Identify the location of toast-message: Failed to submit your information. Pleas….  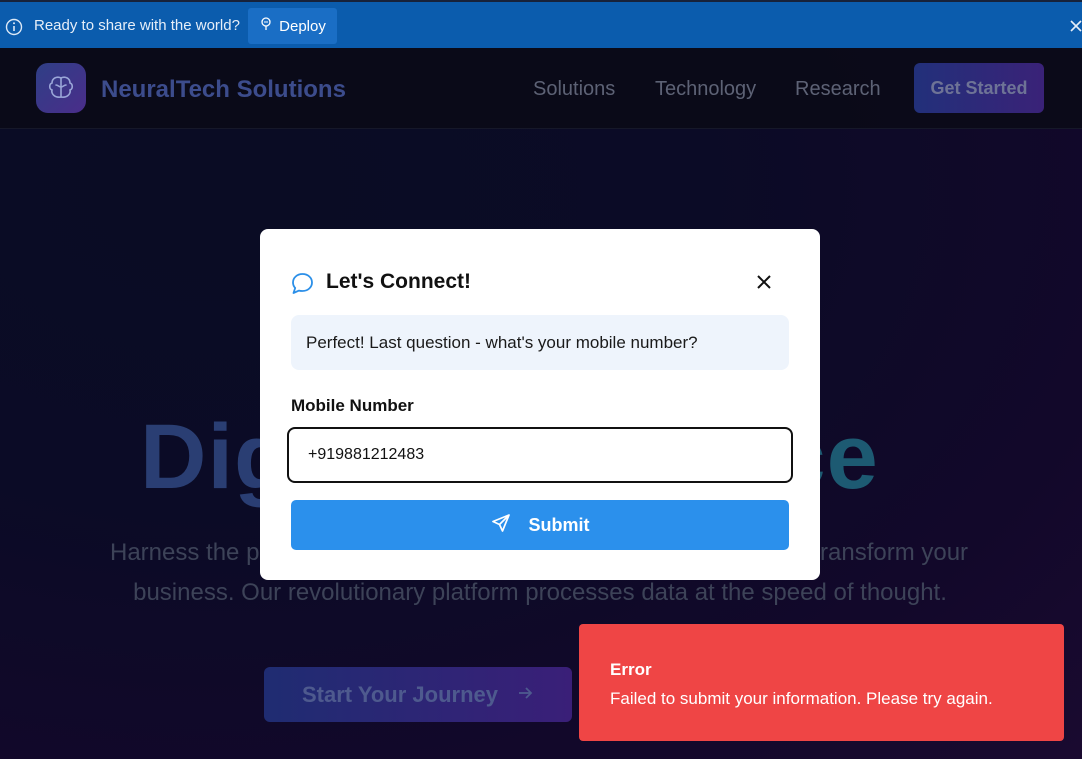
(801, 698).